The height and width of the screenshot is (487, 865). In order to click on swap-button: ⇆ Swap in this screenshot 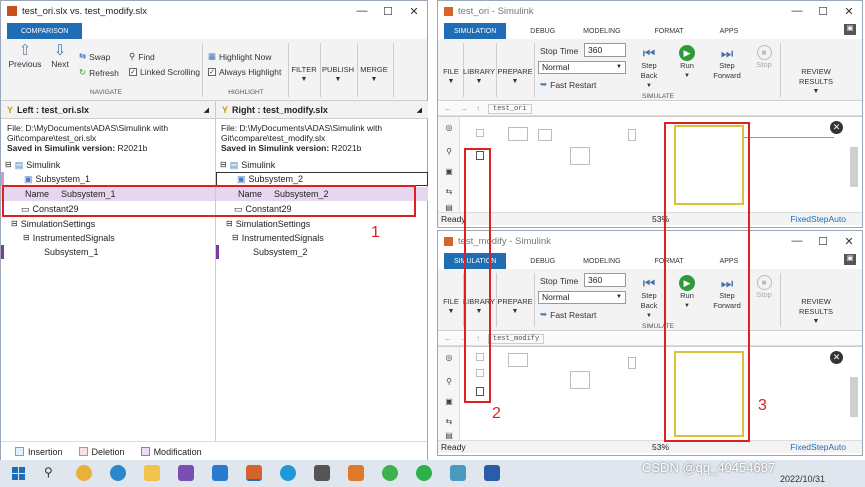, I will do `click(94, 56)`.